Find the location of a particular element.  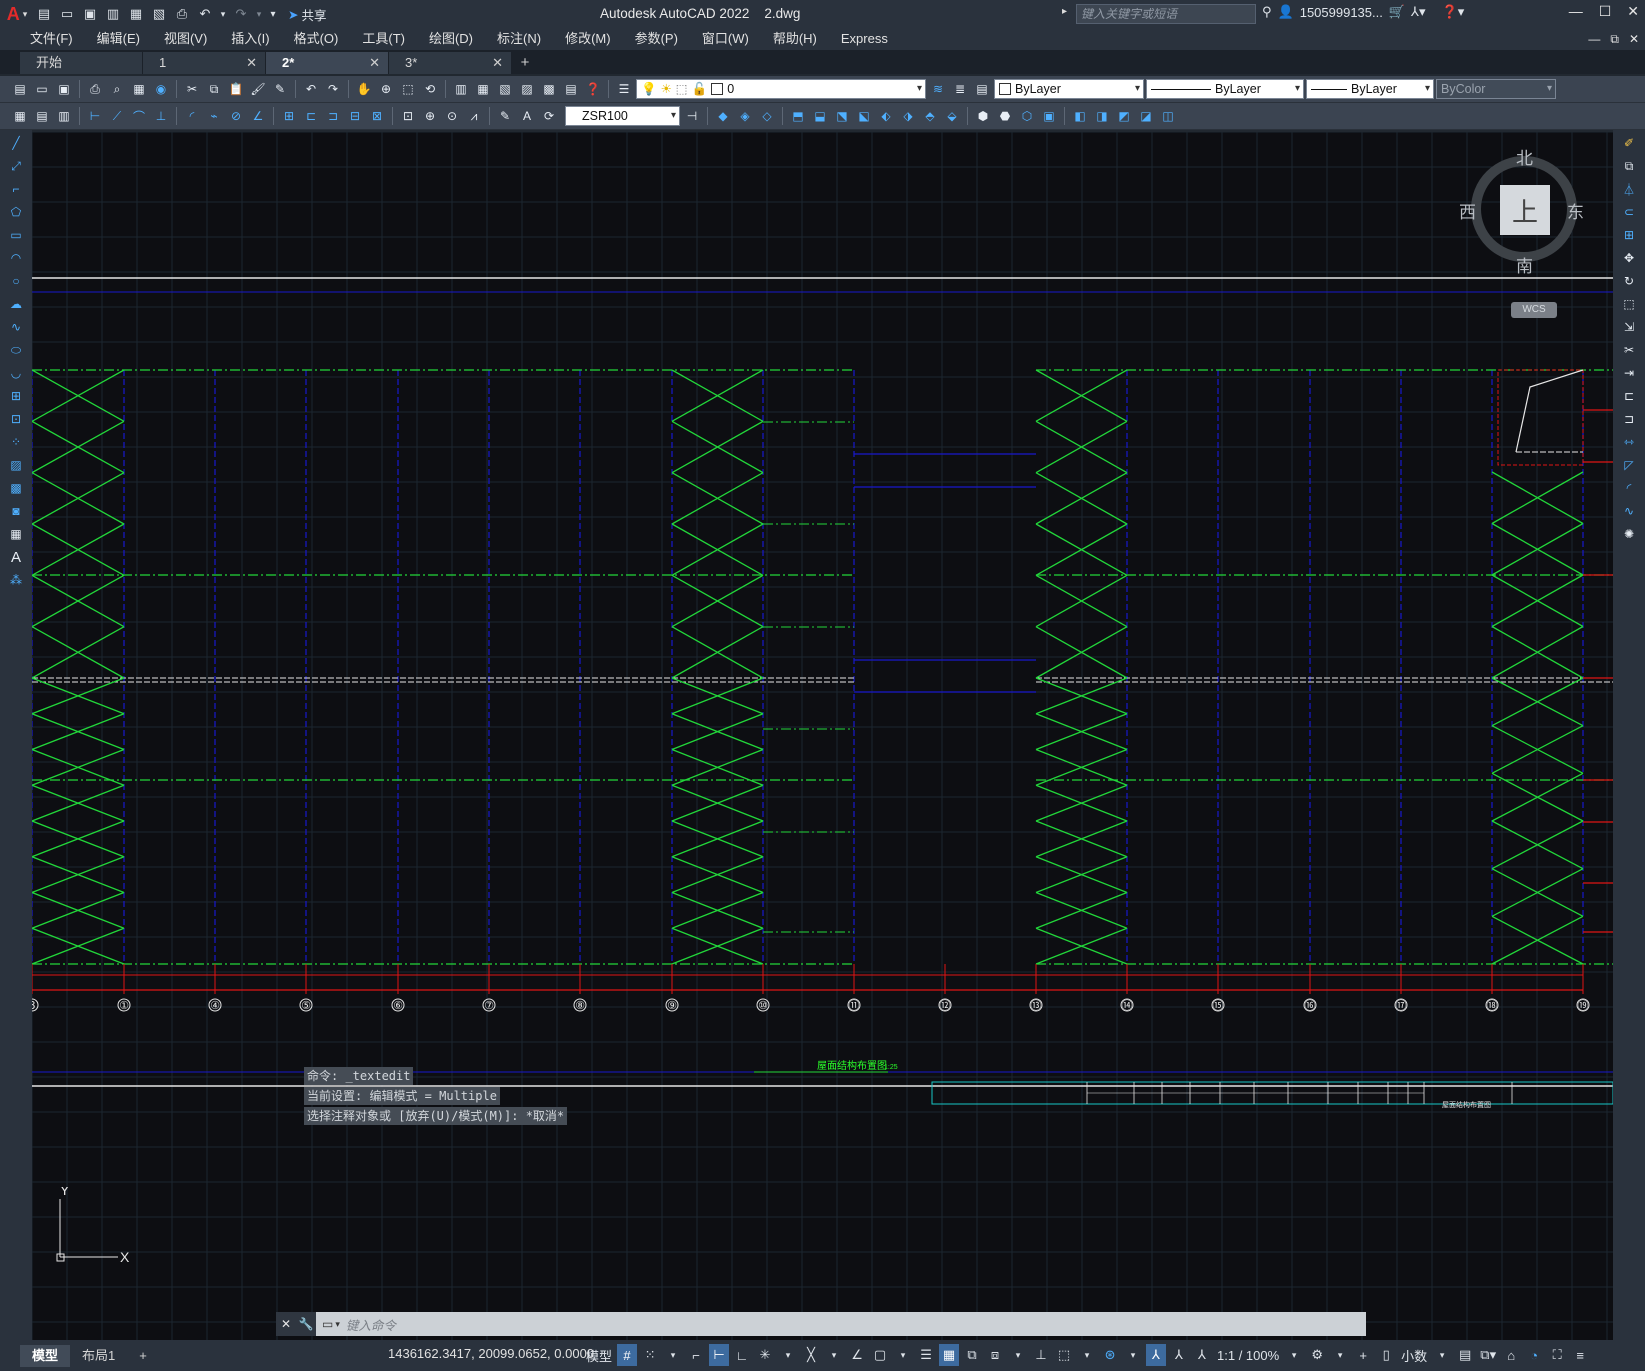

maximize-icon: ☐ is located at coordinates (1605, 11).